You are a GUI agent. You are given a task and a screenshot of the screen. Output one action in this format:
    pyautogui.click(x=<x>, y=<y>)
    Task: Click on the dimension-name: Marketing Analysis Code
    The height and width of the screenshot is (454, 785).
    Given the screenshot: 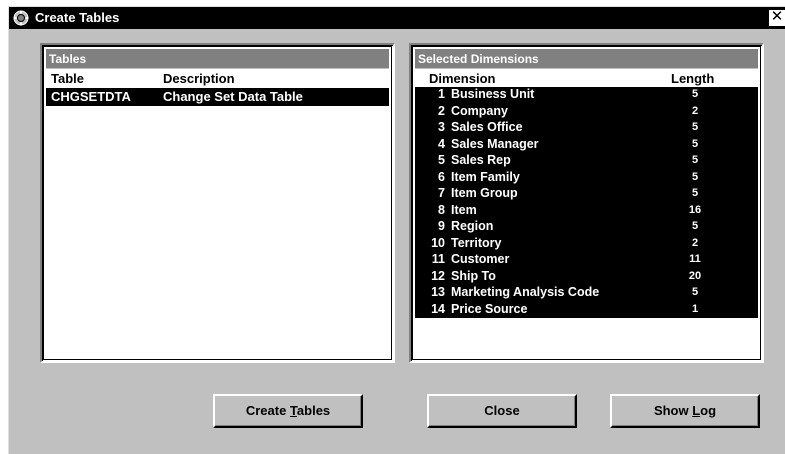 What is the action you would take?
    pyautogui.click(x=525, y=292)
    